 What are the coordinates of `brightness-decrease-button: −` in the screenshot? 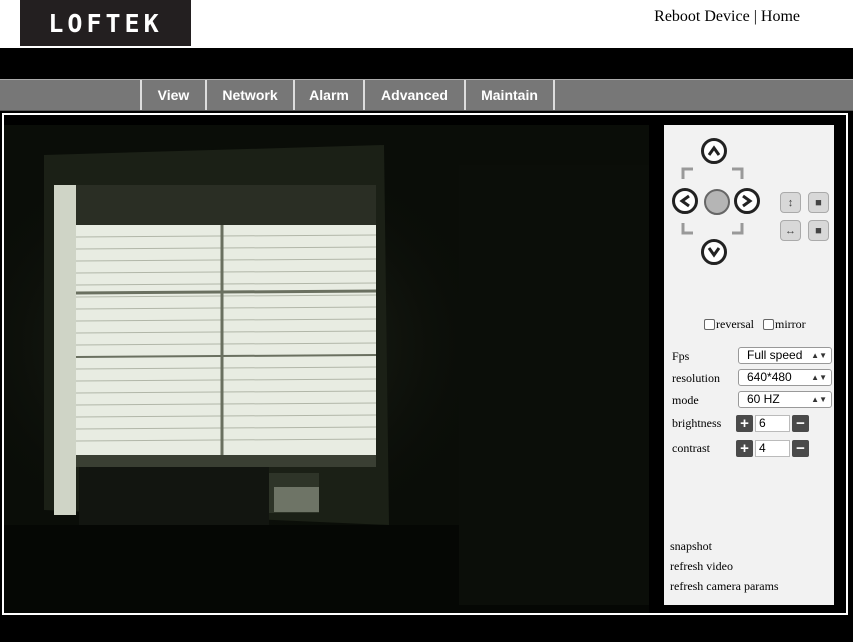 It's located at (800, 423).